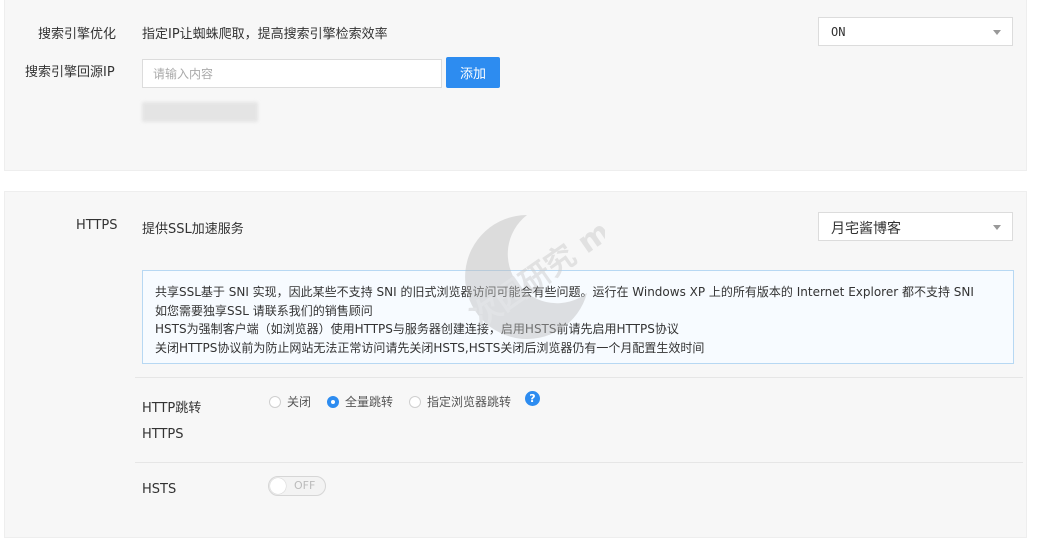  I want to click on seo-label: 搜索引擎优化, so click(77, 34).